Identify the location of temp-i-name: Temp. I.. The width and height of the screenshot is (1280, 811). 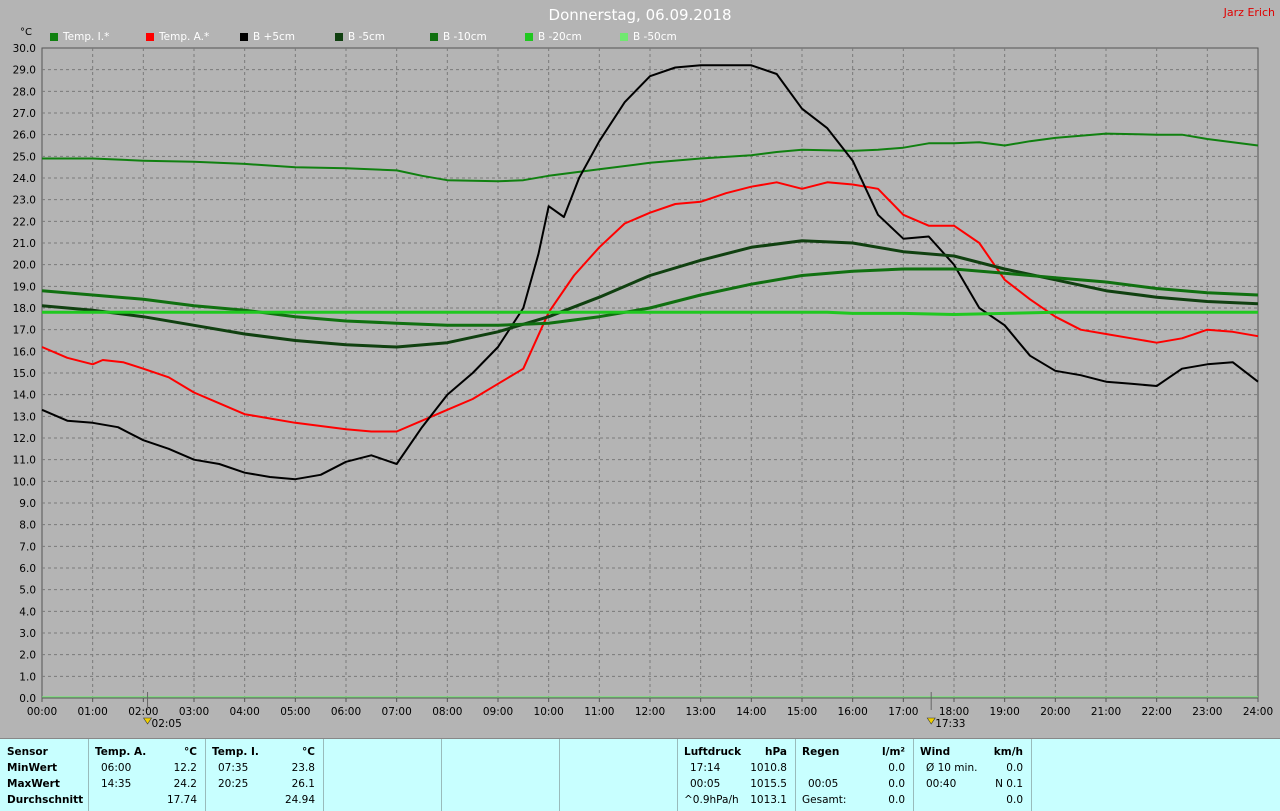
(235, 752).